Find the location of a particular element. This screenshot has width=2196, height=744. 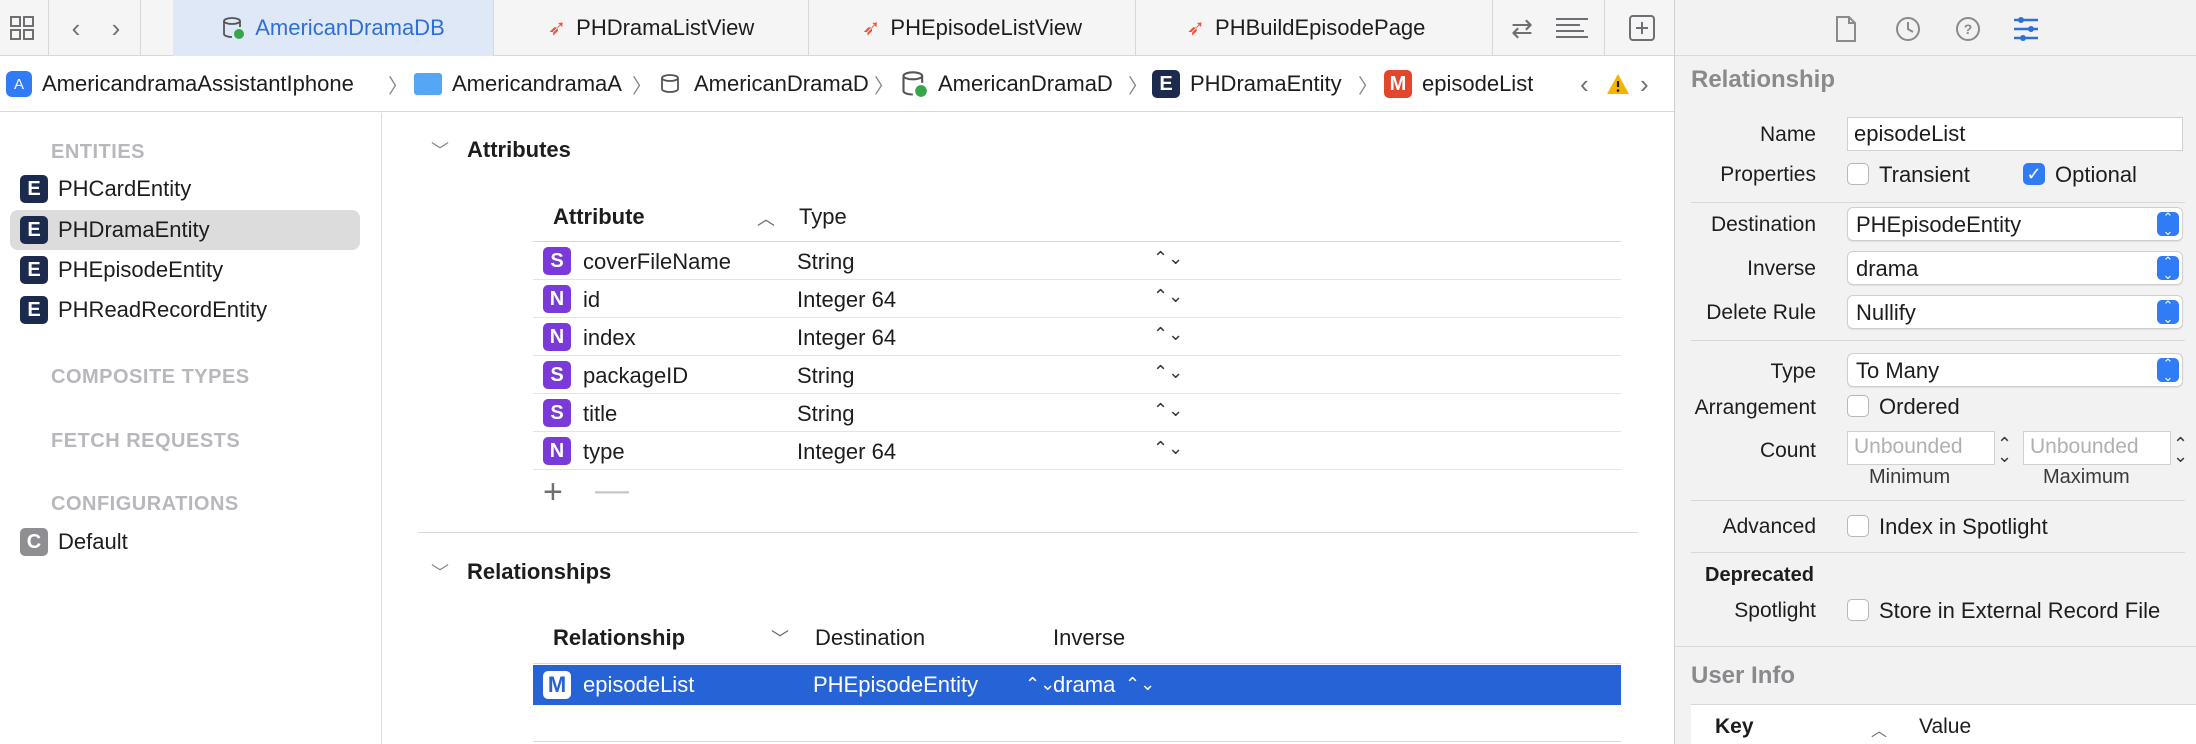

breadcrumb-item-relationship: M episodeList is located at coordinates (1458, 84).